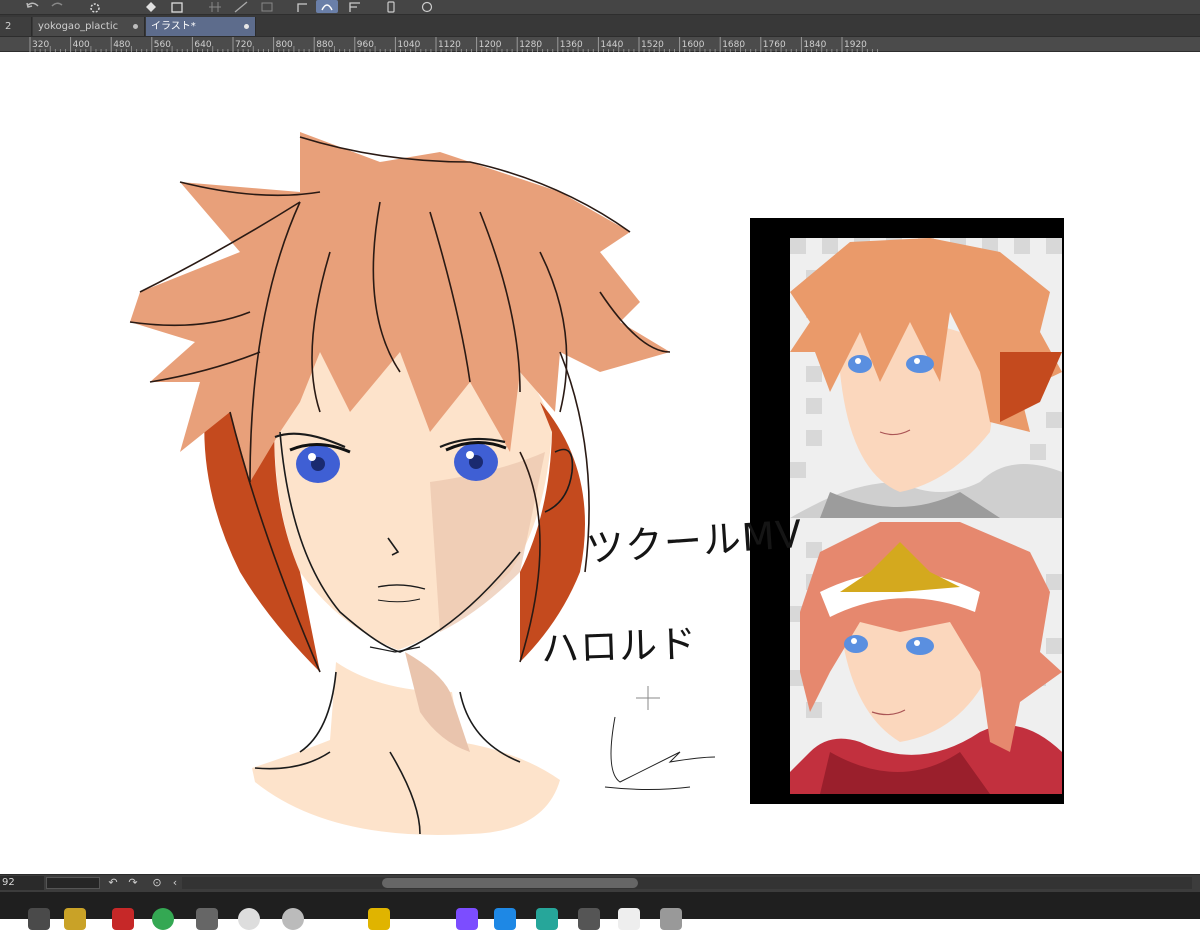 The height and width of the screenshot is (930, 1200). What do you see at coordinates (173, 26) in the screenshot?
I see `tab-label: イラスト*` at bounding box center [173, 26].